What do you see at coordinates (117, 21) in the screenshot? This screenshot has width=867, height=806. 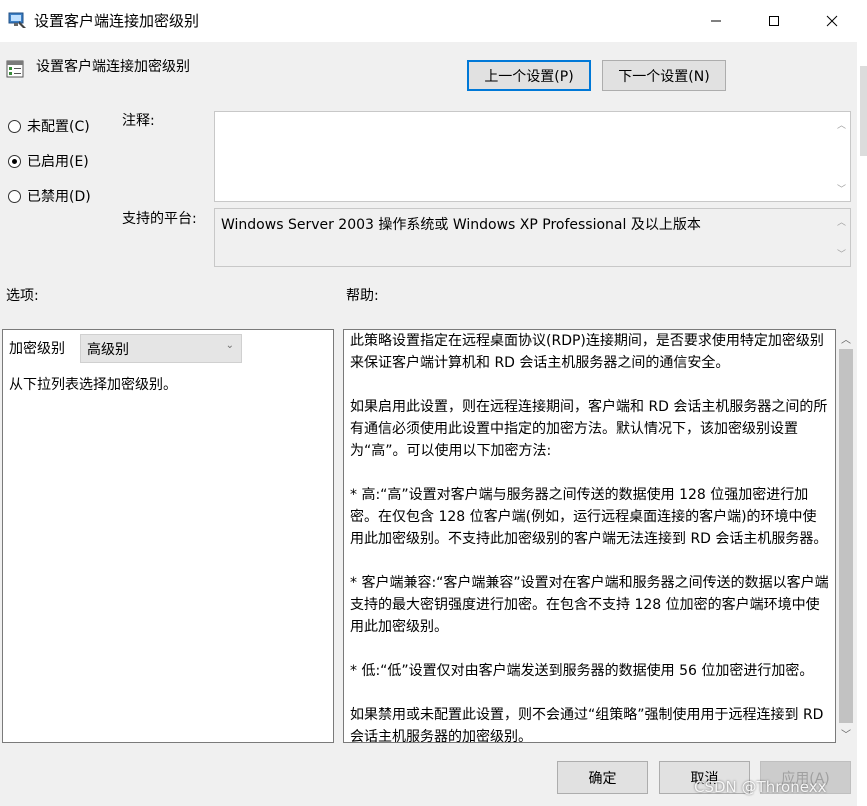 I see `window-title: 设置客户端连接加密级别` at bounding box center [117, 21].